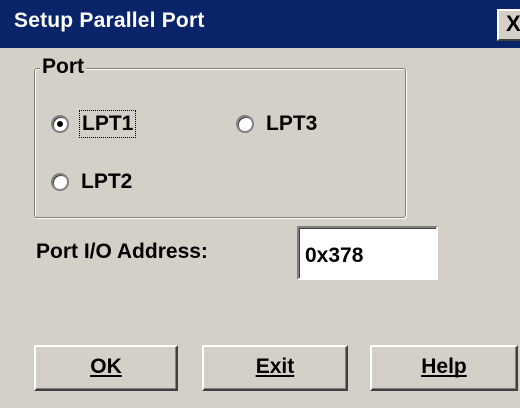 The width and height of the screenshot is (520, 408). I want to click on radio-lpt1: LPT1, so click(94, 124).